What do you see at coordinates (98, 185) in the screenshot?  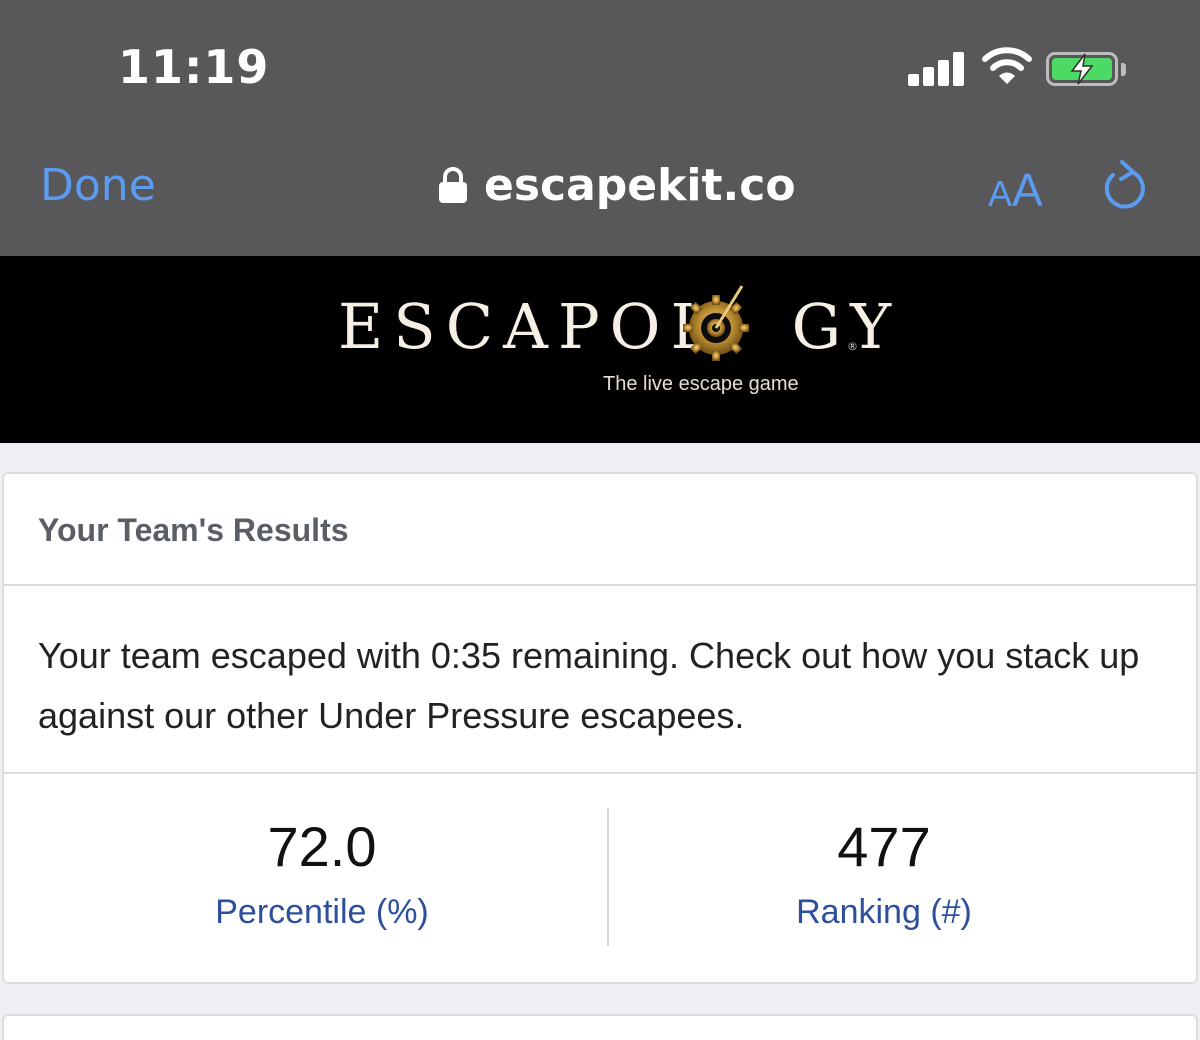 I see `done-button: Done` at bounding box center [98, 185].